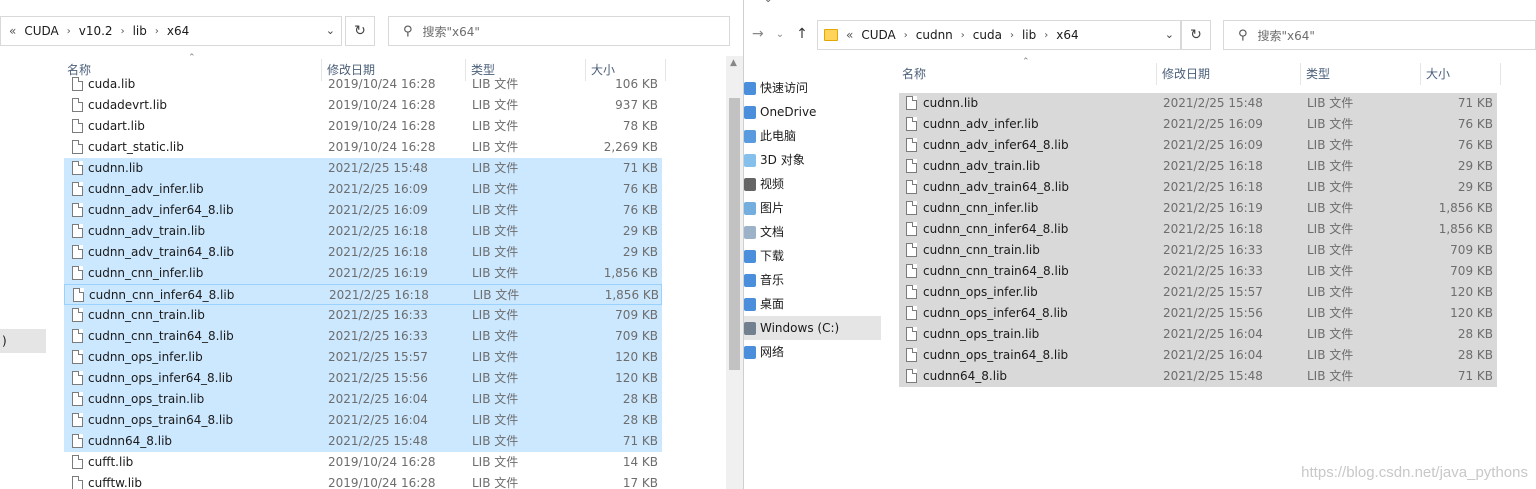 The height and width of the screenshot is (489, 1536). I want to click on address-bar: « CUDA › cudnn › cuda › lib › x64 ⌄, so click(999, 35).